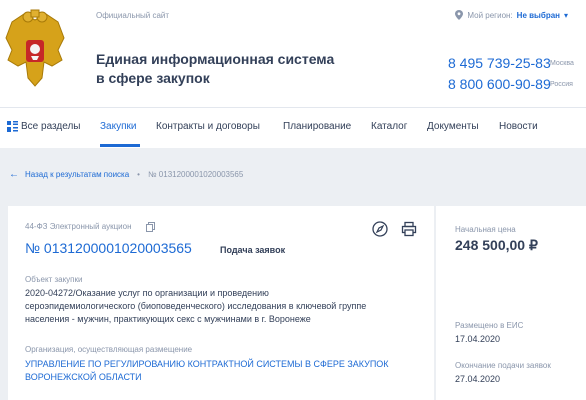  Describe the element at coordinates (150, 227) in the screenshot. I see `copy-icon` at that location.